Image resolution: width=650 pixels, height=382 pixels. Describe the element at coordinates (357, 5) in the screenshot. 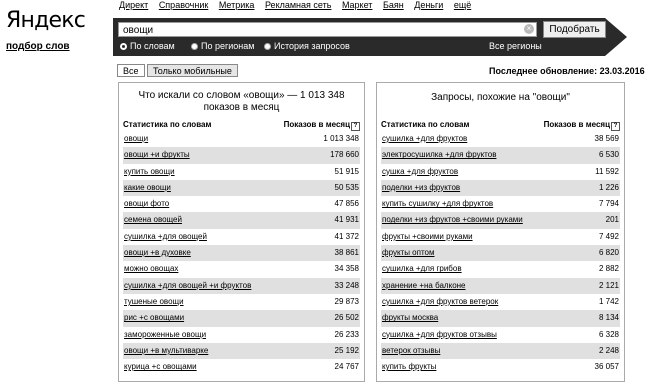

I see `nav-market: Маркет` at that location.